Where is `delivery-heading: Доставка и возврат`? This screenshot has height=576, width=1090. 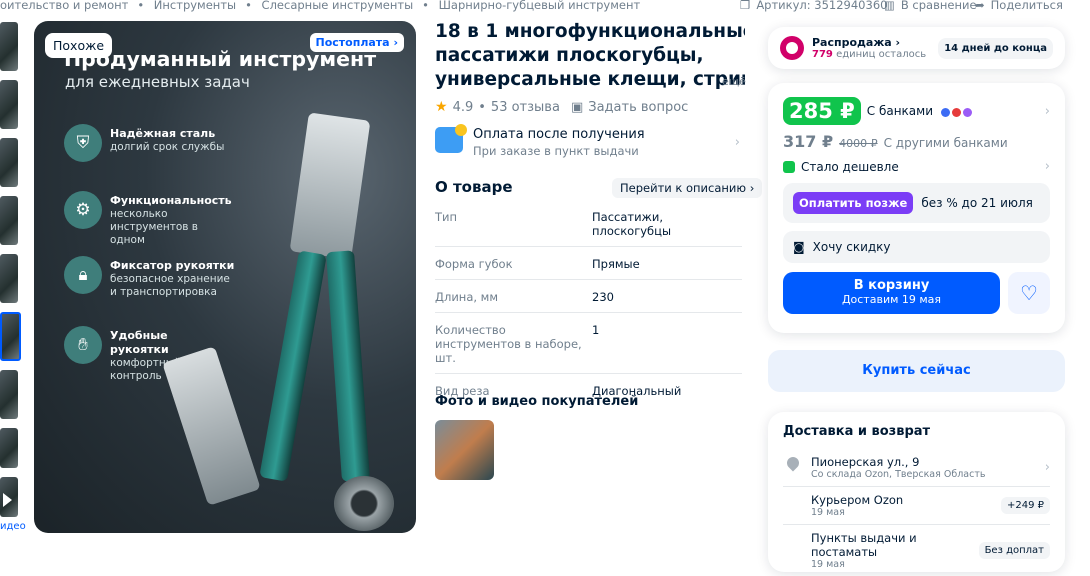 delivery-heading: Доставка и возврат is located at coordinates (857, 431).